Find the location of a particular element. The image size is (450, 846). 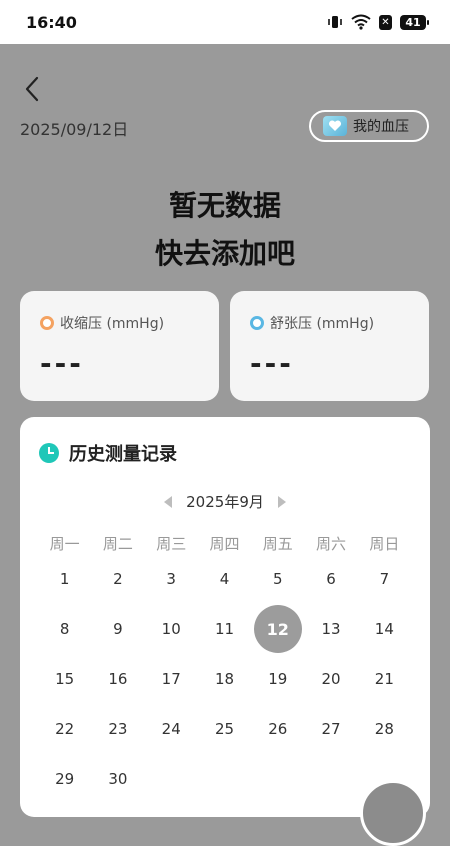

calendar-day: 28 is located at coordinates (384, 729).